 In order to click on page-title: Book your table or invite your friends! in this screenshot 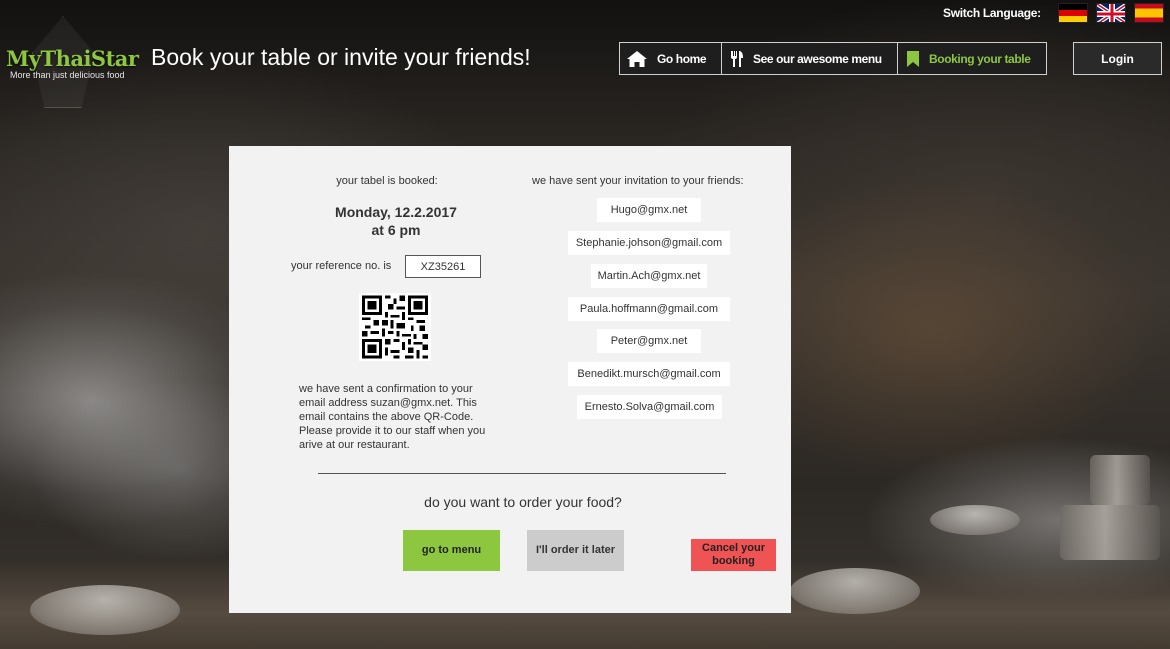, I will do `click(341, 57)`.